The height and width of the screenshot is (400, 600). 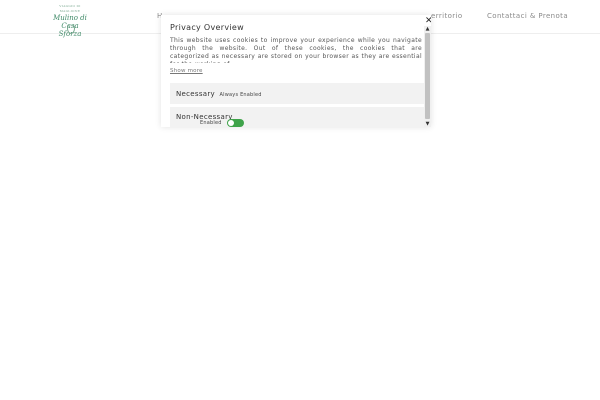 I want to click on logo-swirl-icon, so click(x=71, y=28).